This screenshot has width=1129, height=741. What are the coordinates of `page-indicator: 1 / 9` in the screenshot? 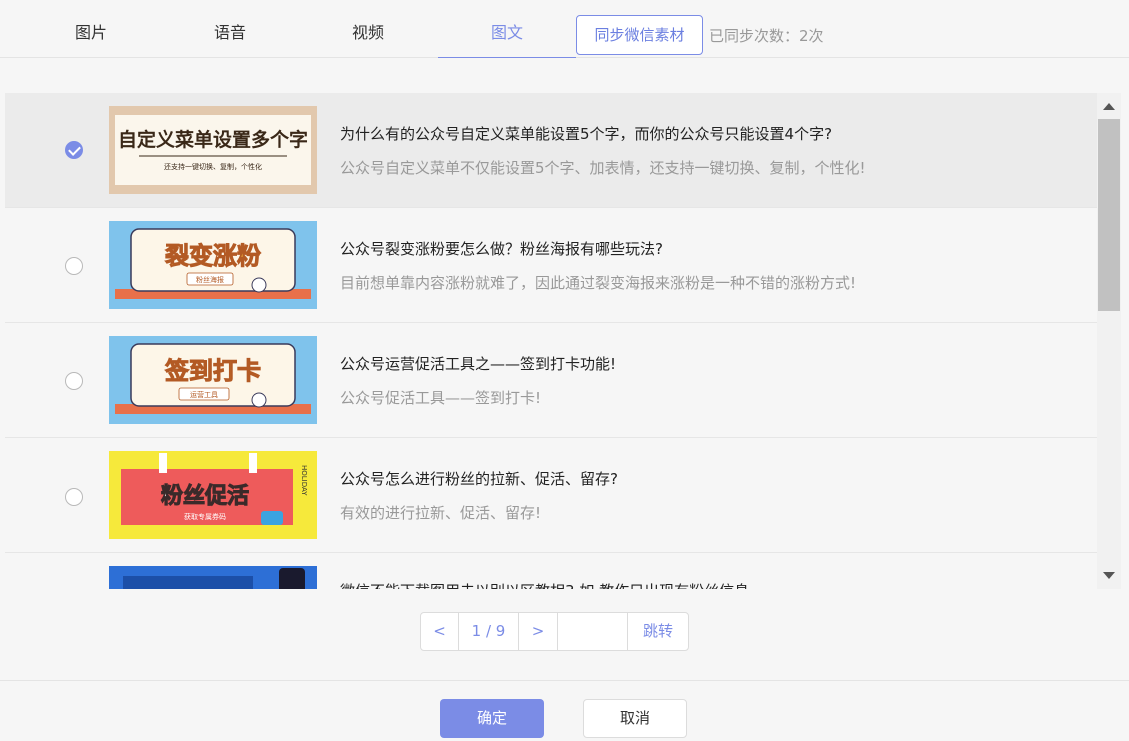 It's located at (489, 631).